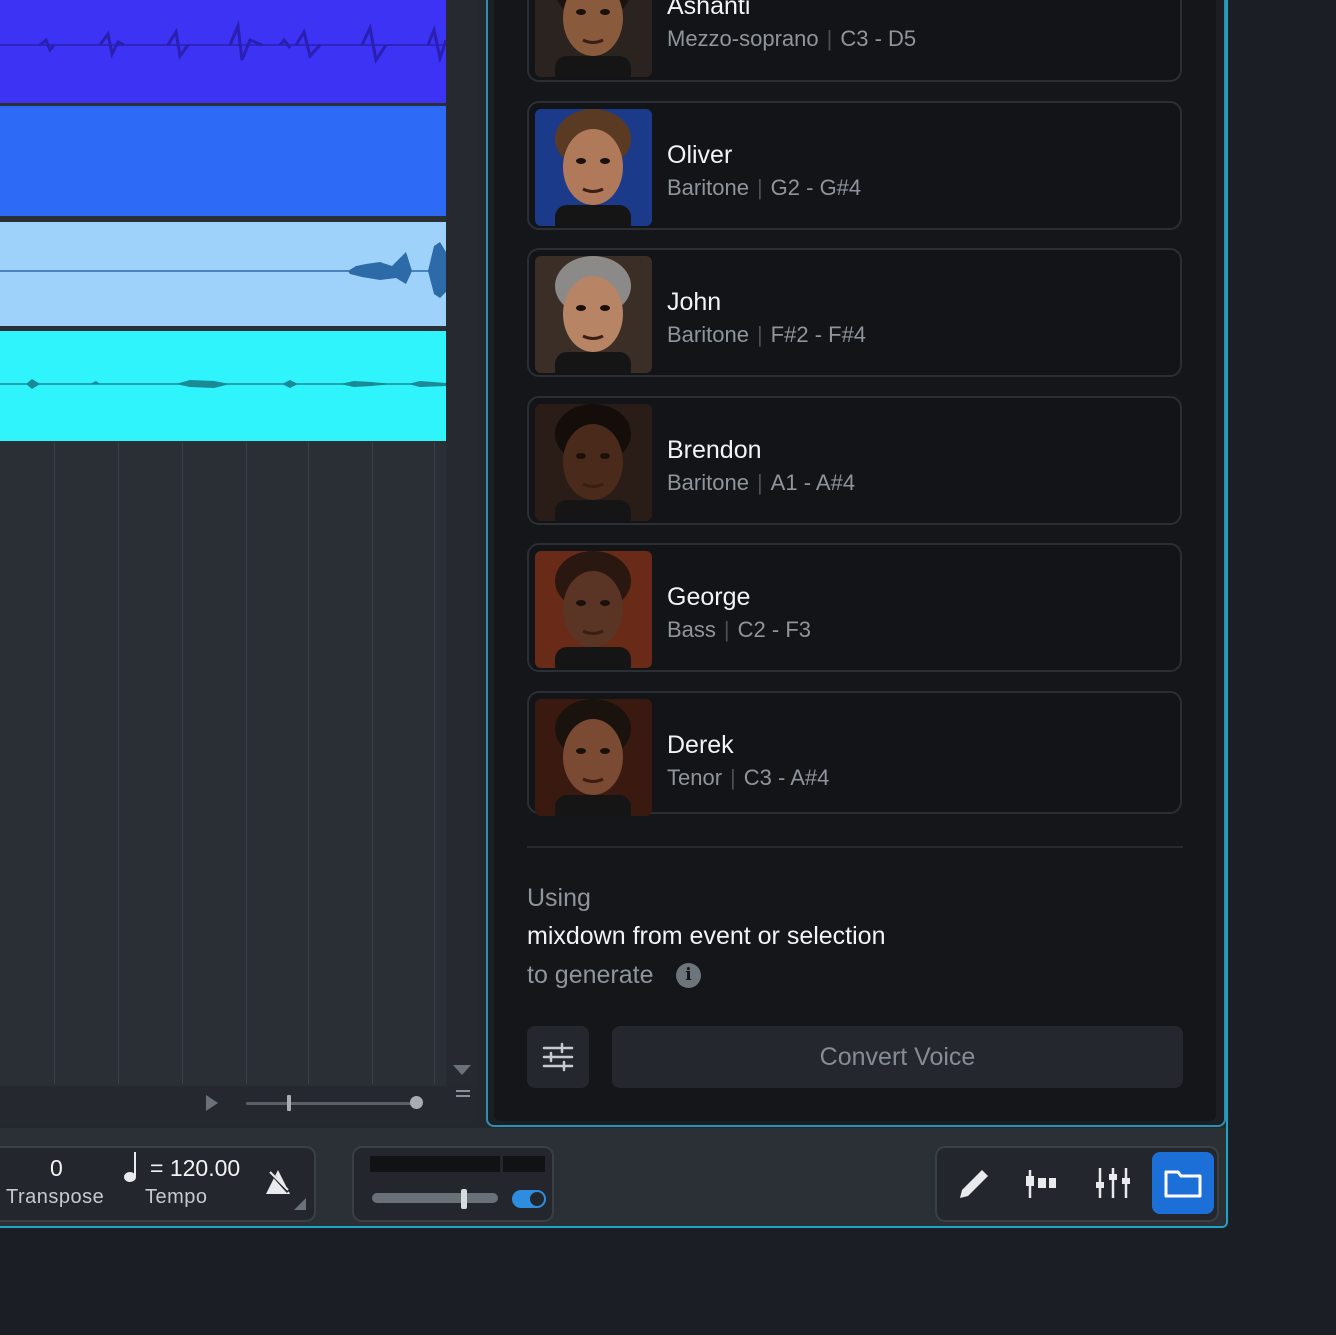 The height and width of the screenshot is (1335, 1336). What do you see at coordinates (878, 38) in the screenshot?
I see `voice-range: C3 - D5` at bounding box center [878, 38].